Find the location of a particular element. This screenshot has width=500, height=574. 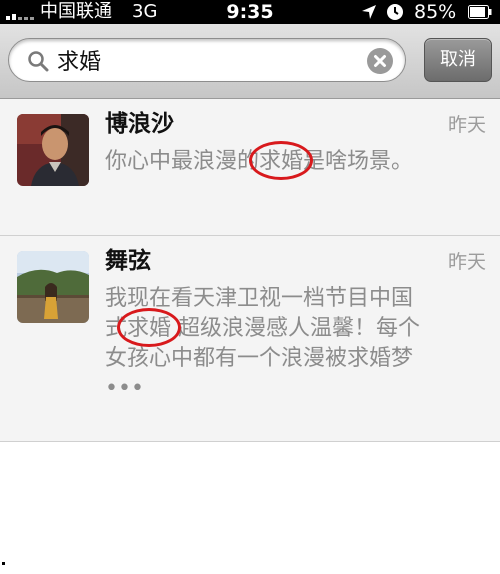

message-snippet: 你心中最浪漫的求婚是啥场景。 is located at coordinates (265, 162).